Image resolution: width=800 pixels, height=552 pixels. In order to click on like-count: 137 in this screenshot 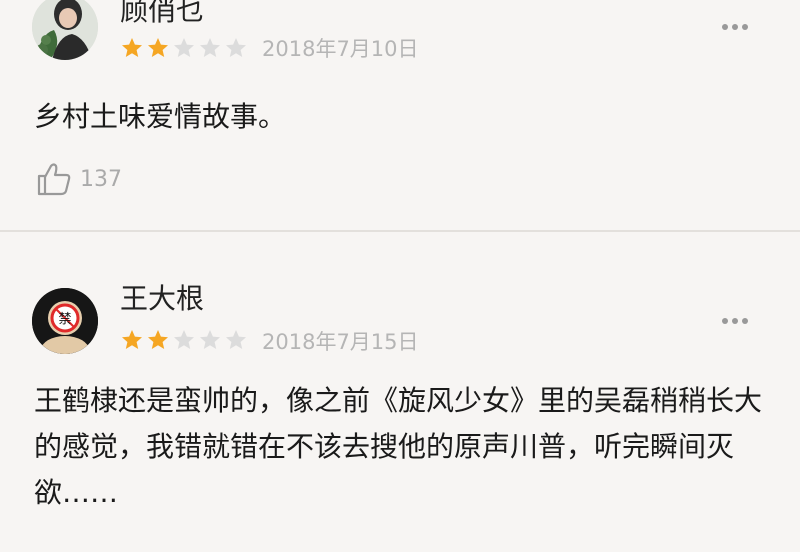, I will do `click(101, 179)`.